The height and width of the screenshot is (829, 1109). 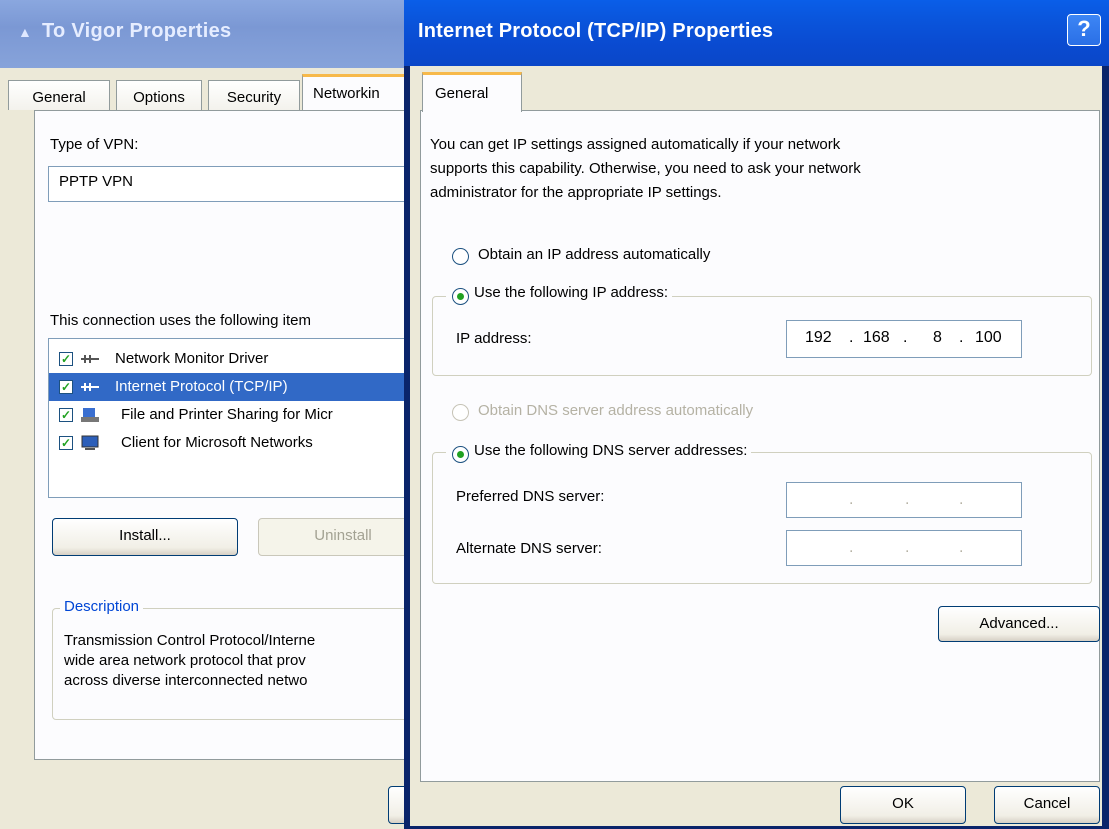 What do you see at coordinates (460, 256) in the screenshot?
I see `ip-auto-radio` at bounding box center [460, 256].